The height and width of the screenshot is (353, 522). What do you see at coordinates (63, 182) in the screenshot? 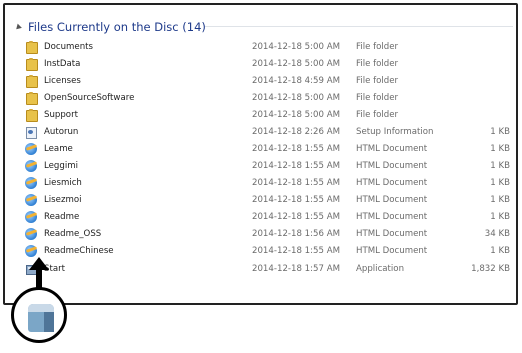
I see `file-name: Liesmich` at bounding box center [63, 182].